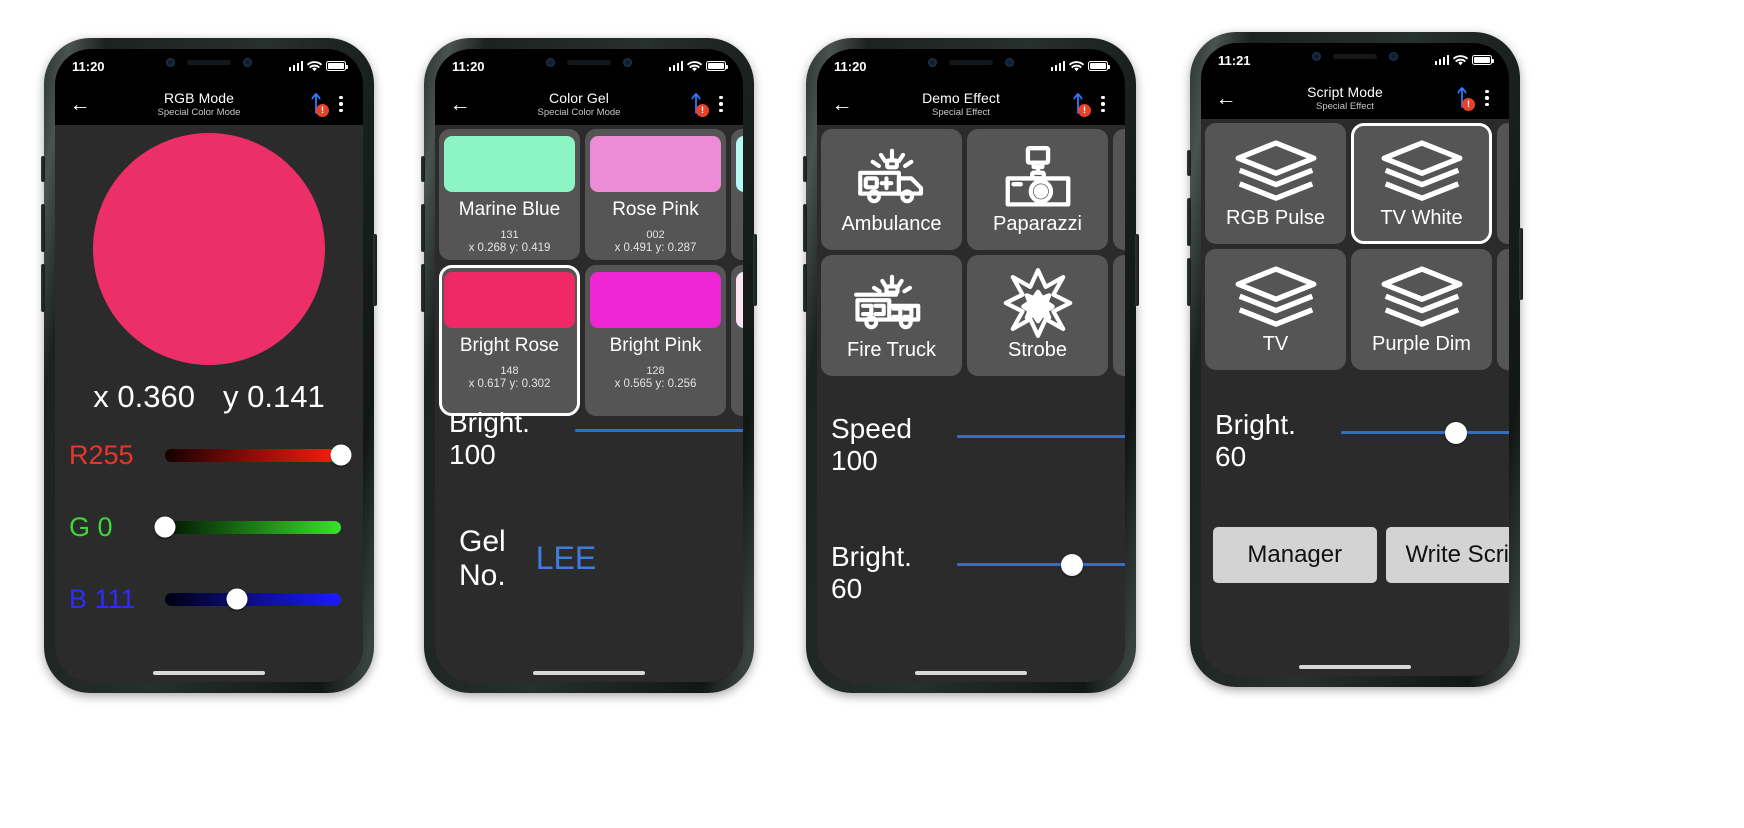 This screenshot has width=1744, height=828. I want to click on app-bar-titles: RGB Mode Special Color Mode, so click(199, 104).